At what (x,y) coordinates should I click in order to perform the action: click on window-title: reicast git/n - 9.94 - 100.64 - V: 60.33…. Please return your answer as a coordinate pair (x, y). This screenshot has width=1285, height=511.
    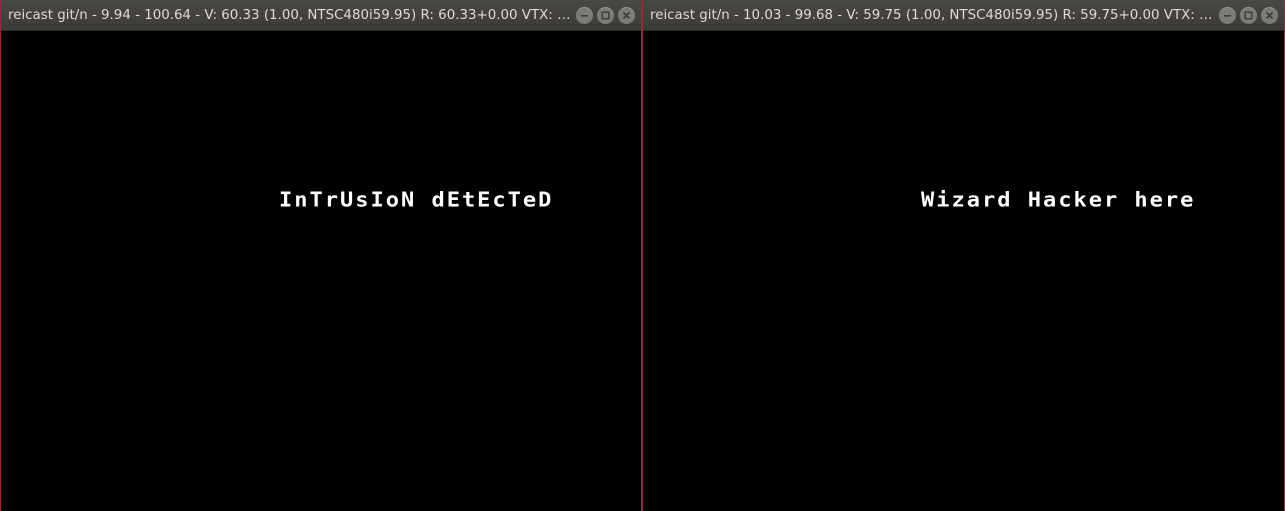
    Looking at the image, I should click on (292, 15).